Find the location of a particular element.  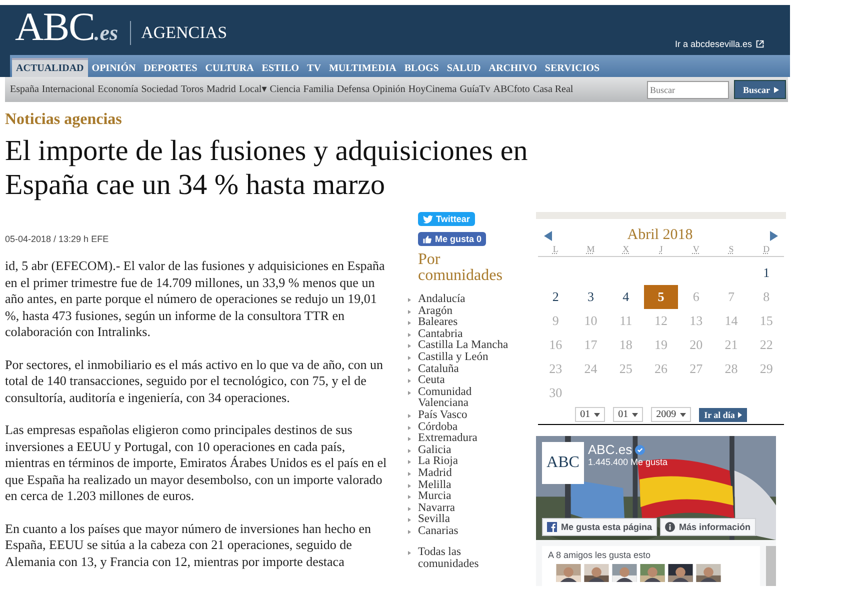

article-paragraph: En cuanto a los países que mayor número de inversiones han hecho en España, EEUU se sitúa a la cabeza con 21 operaciones, seguido de Alemania con 13, y Francia con 12, mientras por importe destaca is located at coordinates (188, 545).